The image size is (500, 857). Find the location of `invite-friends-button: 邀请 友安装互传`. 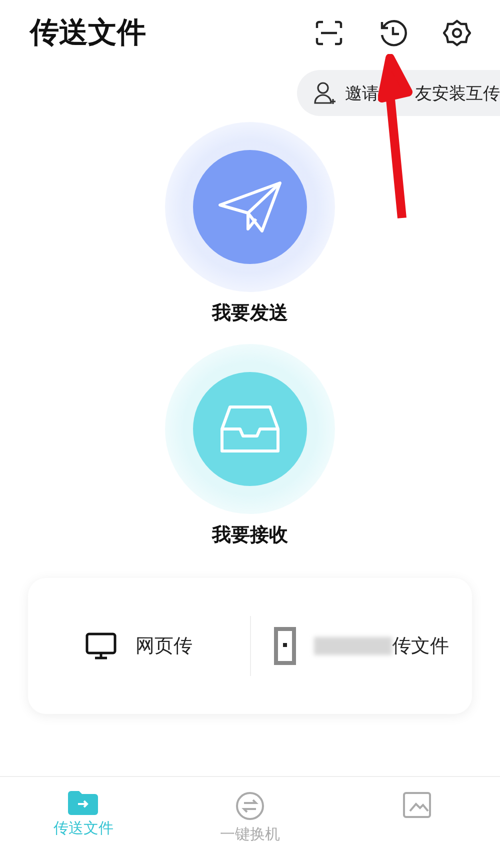

invite-friends-button: 邀请 友安装互传 is located at coordinates (398, 93).